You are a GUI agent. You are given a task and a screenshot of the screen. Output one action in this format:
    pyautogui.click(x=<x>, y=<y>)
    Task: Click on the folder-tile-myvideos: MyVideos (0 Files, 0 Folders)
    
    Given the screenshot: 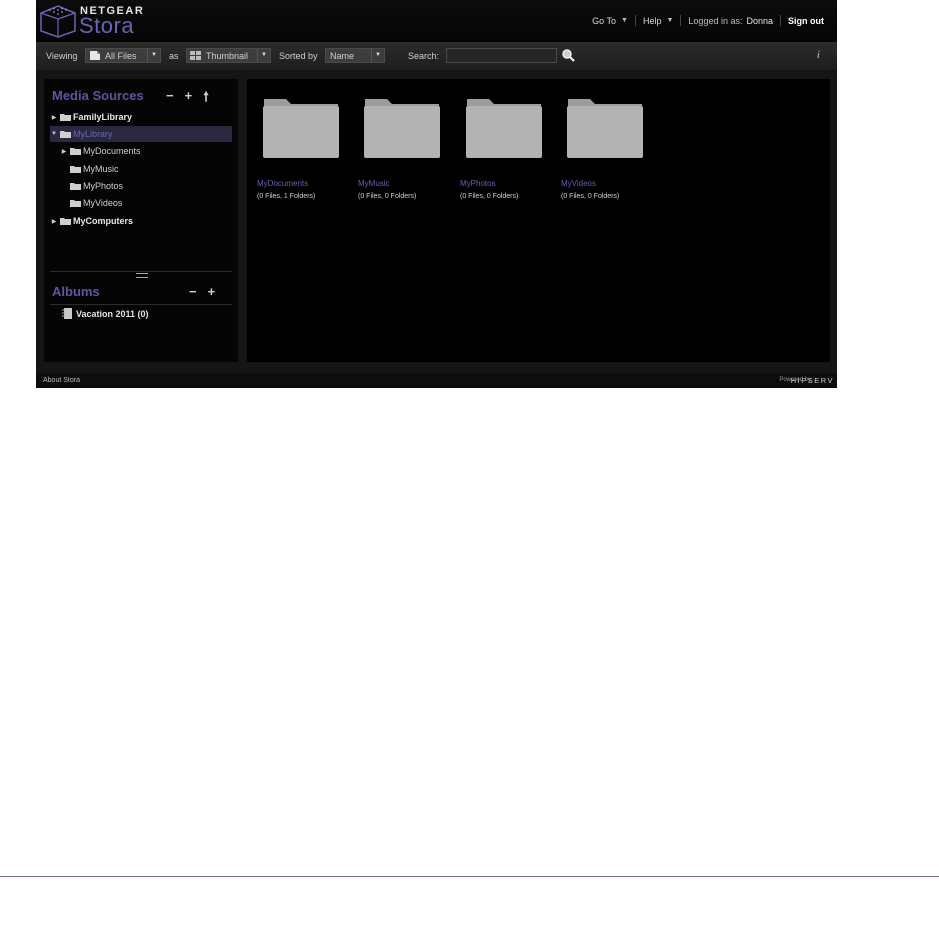 What is the action you would take?
    pyautogui.click(x=611, y=148)
    